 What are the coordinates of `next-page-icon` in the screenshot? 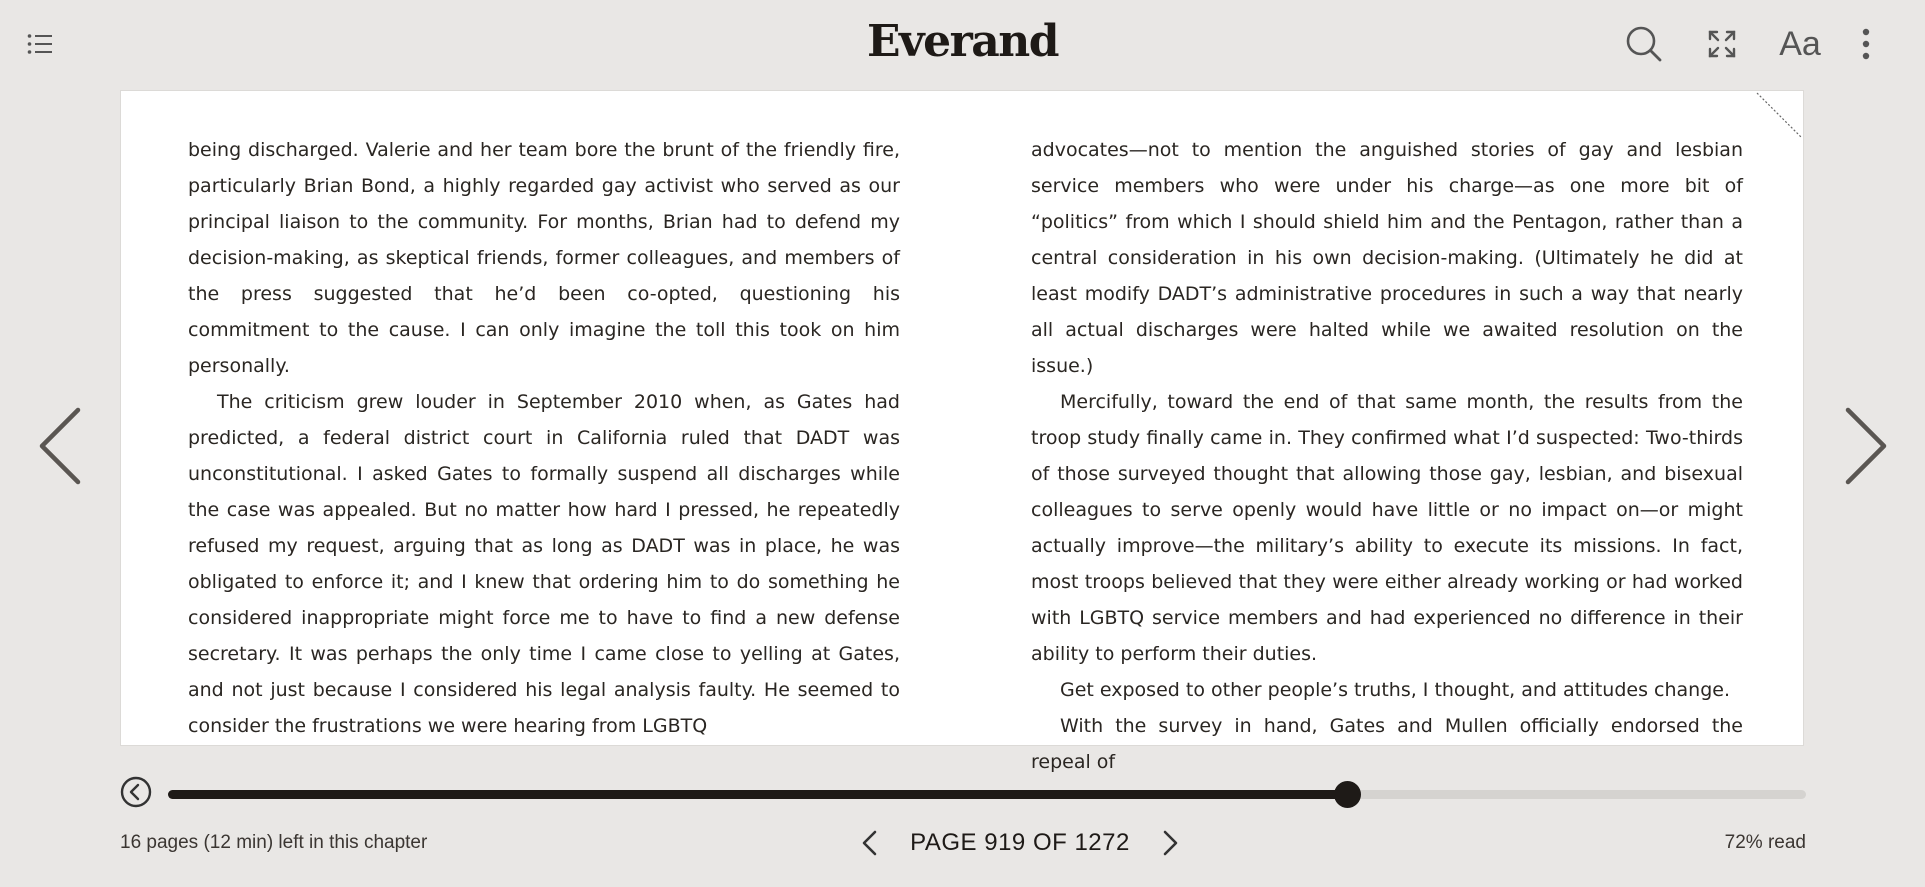 It's located at (1170, 843).